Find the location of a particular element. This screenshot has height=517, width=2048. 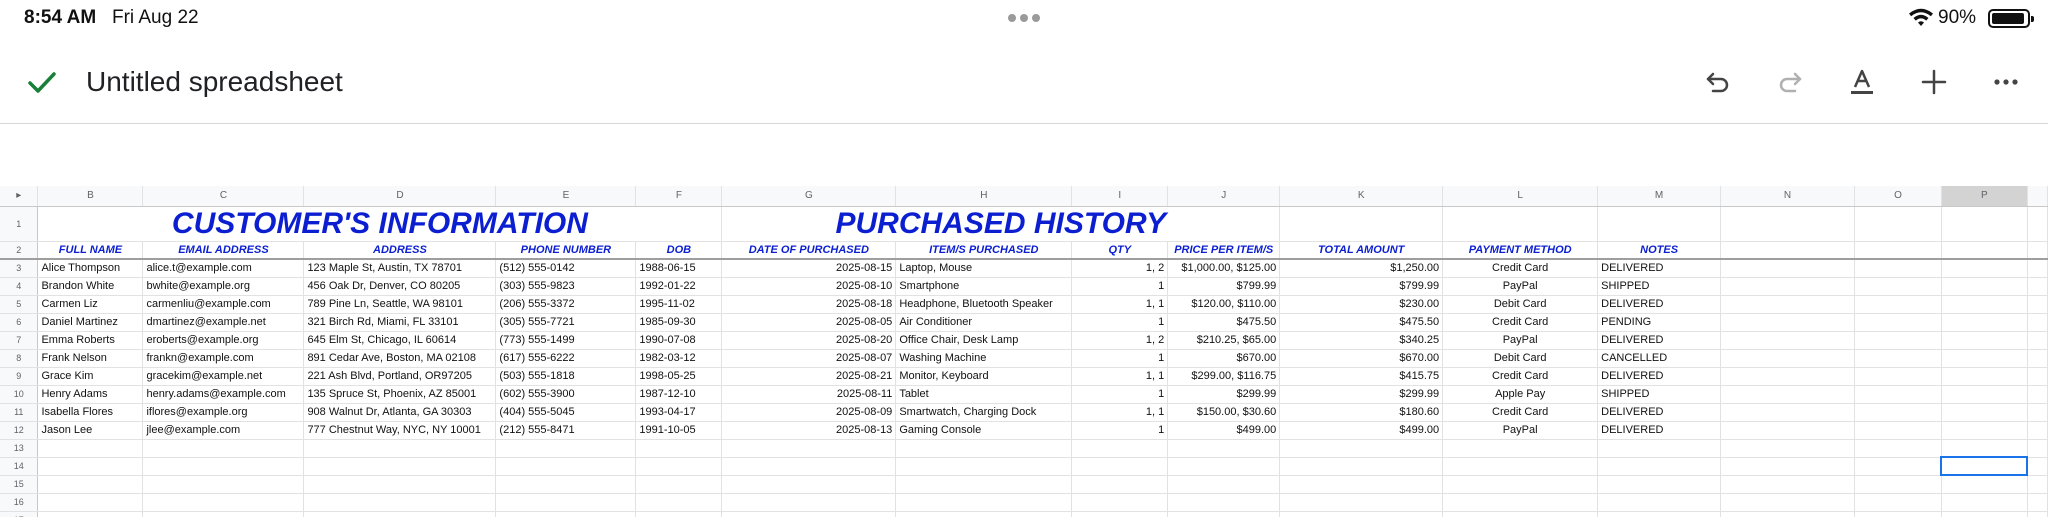

header-cell: PHONE NUMBER is located at coordinates (566, 250).